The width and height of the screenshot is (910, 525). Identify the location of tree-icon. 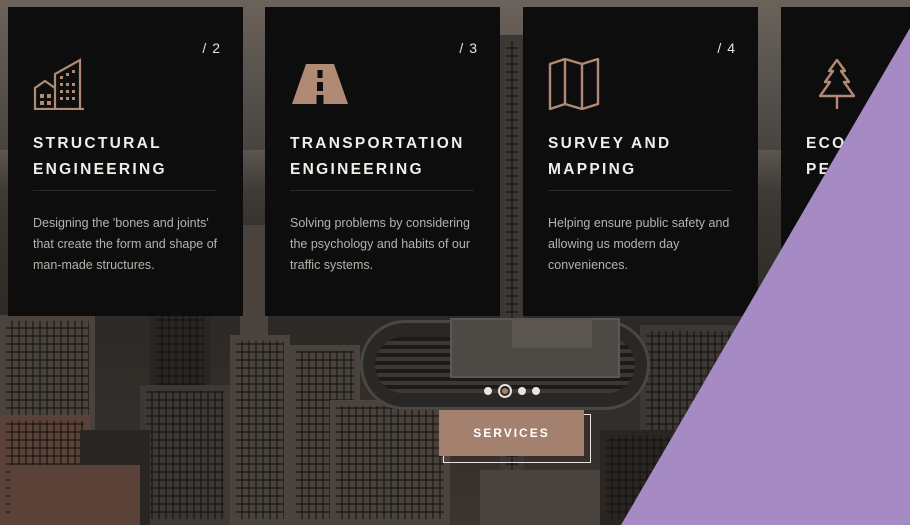
(837, 83).